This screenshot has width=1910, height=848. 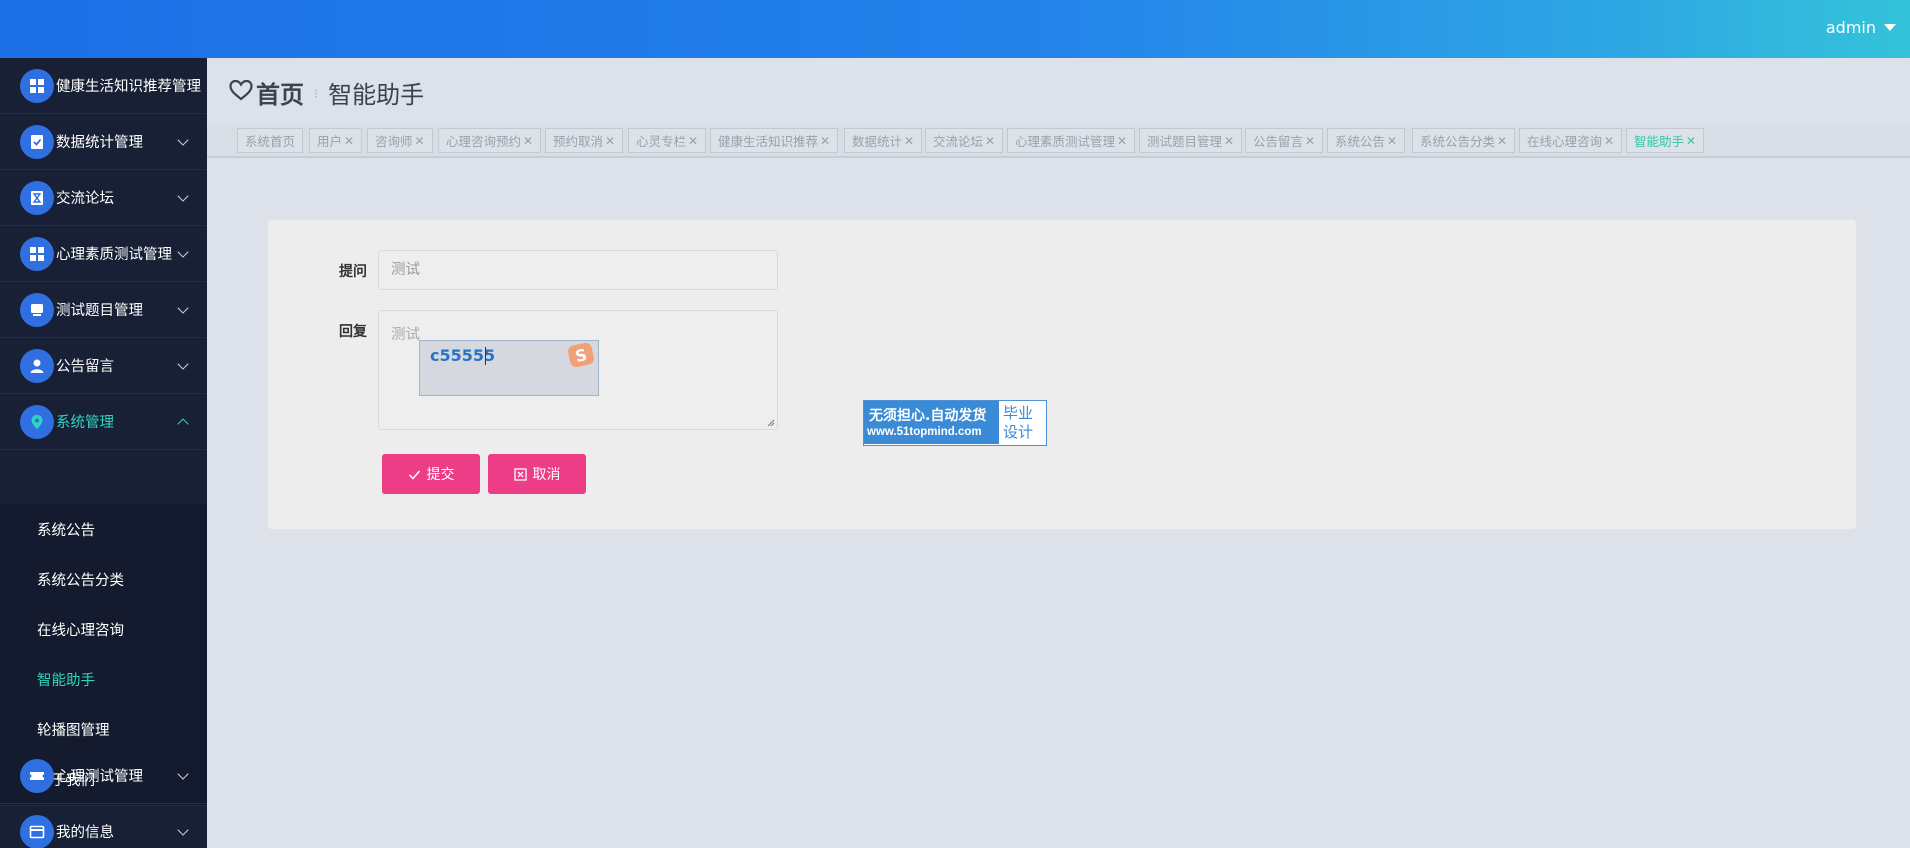 What do you see at coordinates (484, 141) in the screenshot?
I see `tab-label: 心理咨询预约` at bounding box center [484, 141].